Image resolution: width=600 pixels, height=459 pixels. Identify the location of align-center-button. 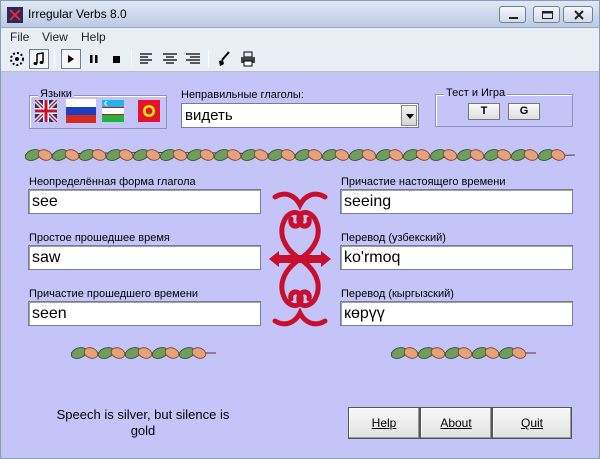
(170, 59).